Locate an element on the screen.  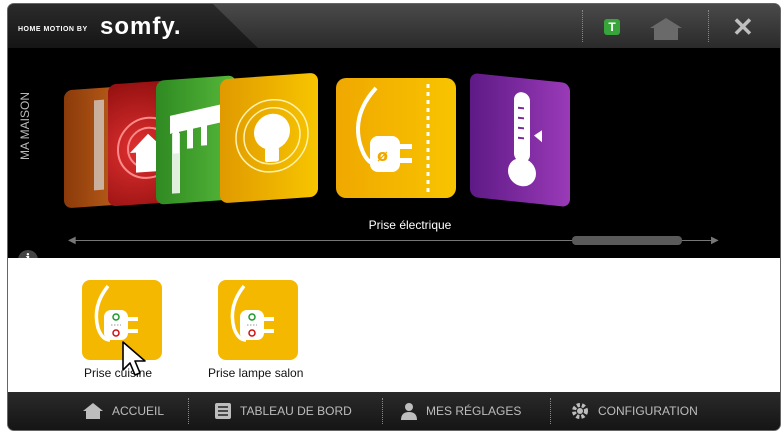
scroll-right-arrow: ▶ is located at coordinates (715, 240).